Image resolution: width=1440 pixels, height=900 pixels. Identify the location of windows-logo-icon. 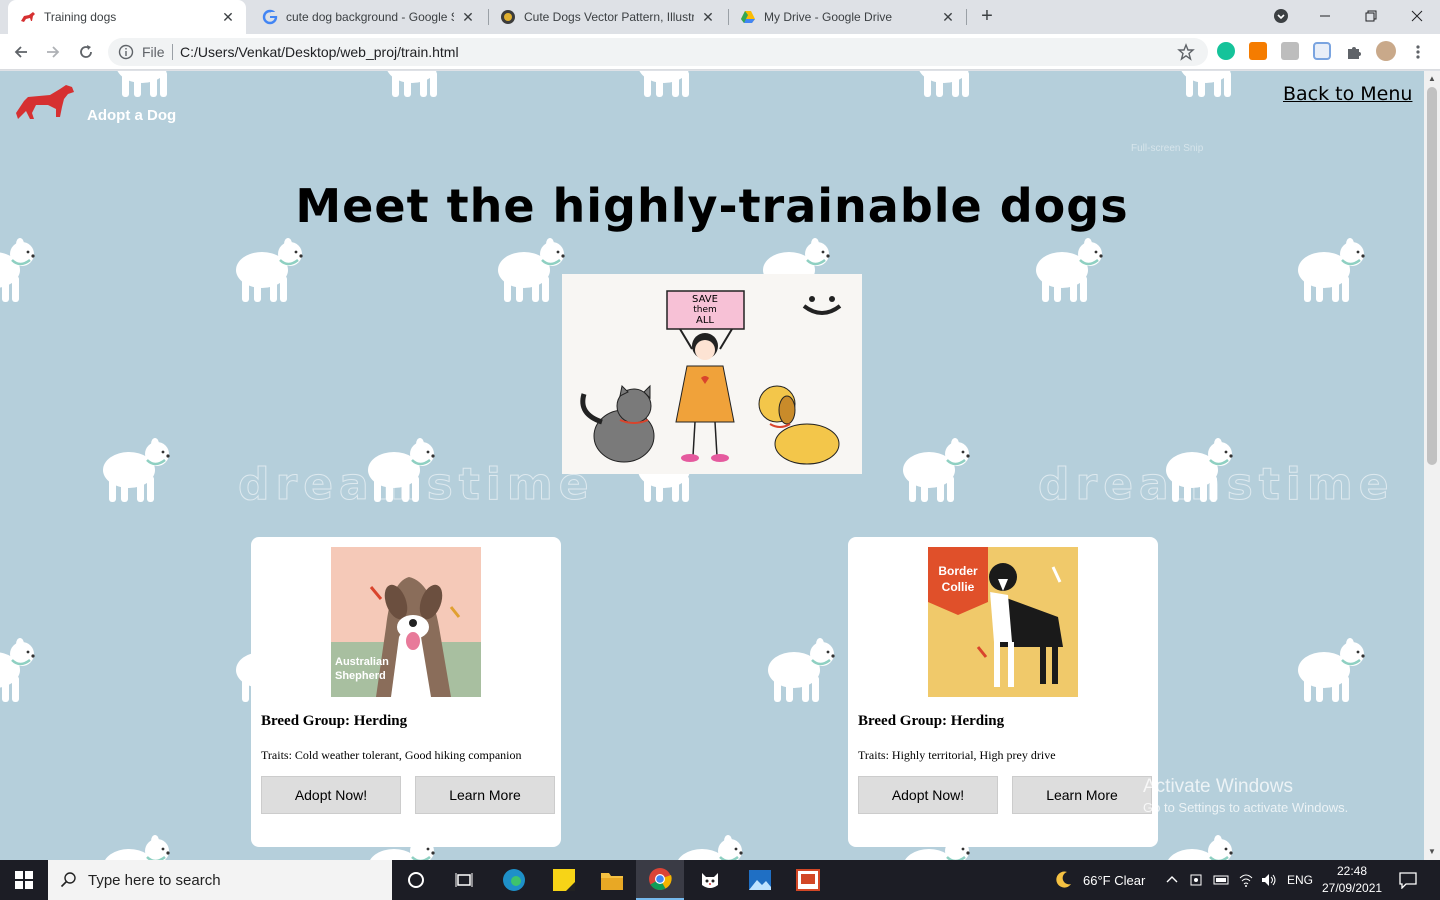
(24, 880).